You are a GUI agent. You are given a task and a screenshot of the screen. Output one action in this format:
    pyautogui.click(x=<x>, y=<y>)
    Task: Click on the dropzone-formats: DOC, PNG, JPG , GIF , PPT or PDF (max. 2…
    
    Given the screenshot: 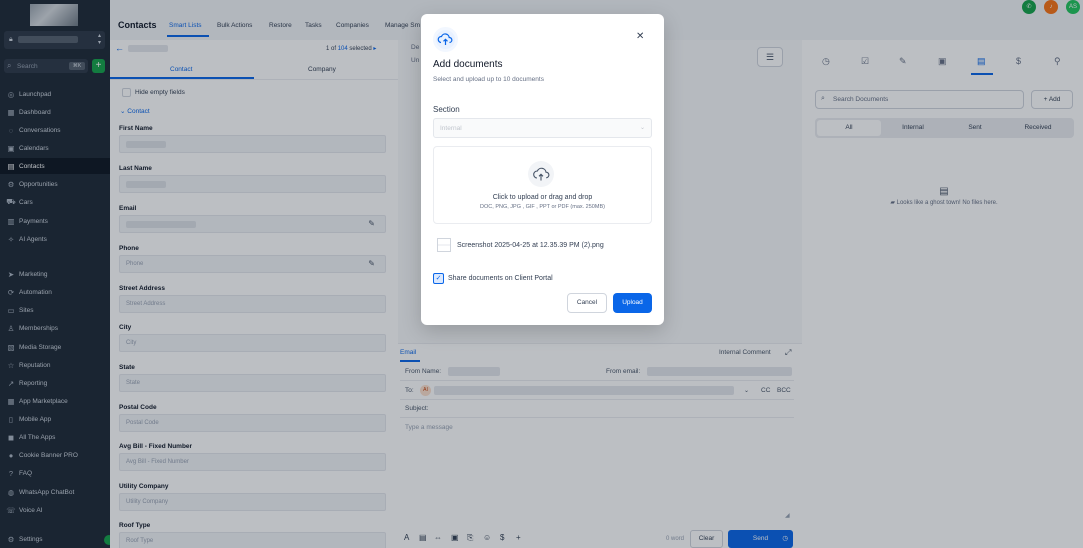 What is the action you would take?
    pyautogui.click(x=542, y=207)
    